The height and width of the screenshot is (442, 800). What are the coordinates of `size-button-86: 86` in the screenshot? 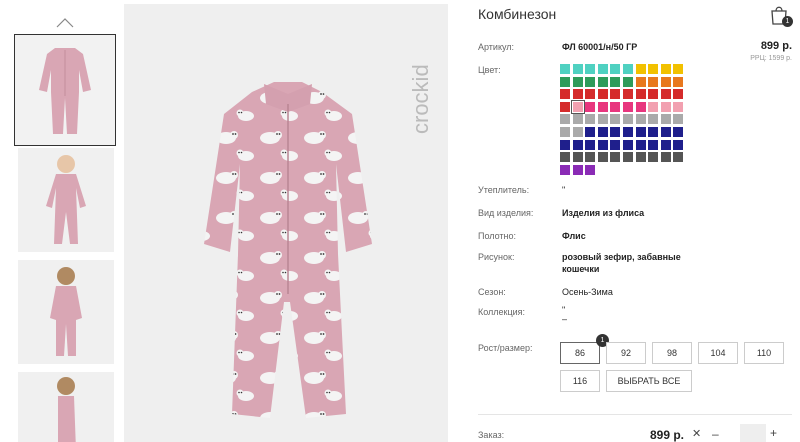 It's located at (580, 353).